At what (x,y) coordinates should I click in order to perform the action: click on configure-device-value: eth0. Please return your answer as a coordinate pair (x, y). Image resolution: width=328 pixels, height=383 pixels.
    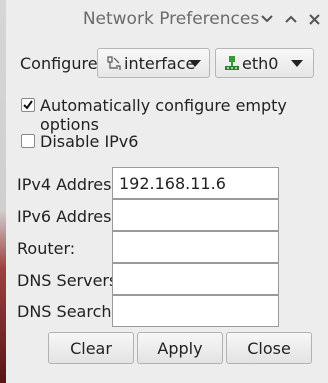
    Looking at the image, I should click on (260, 63).